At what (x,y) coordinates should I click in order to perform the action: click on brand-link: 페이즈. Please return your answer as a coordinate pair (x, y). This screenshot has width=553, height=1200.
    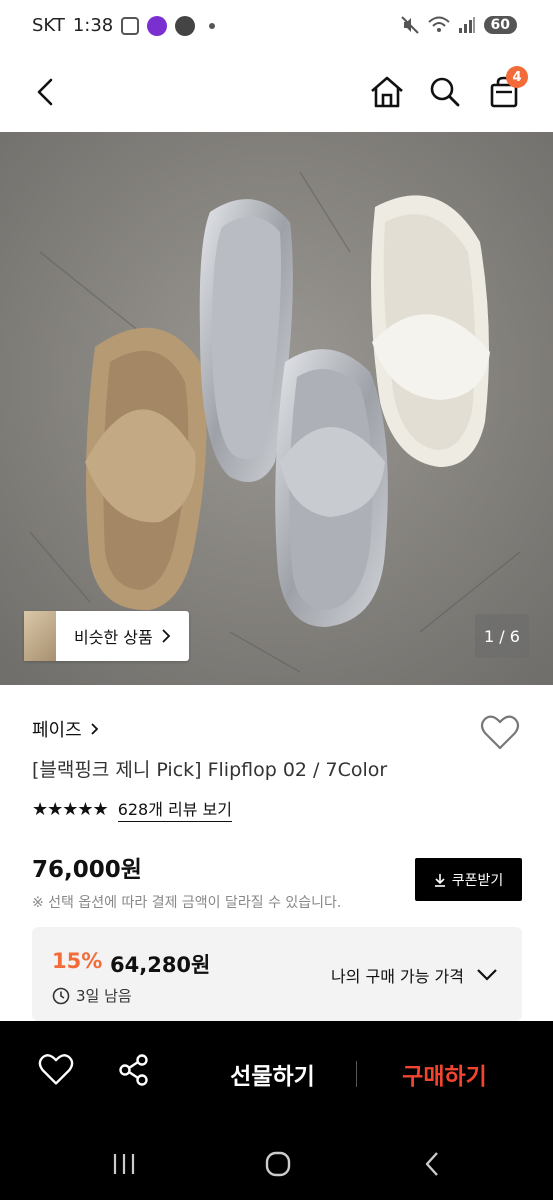
    Looking at the image, I should click on (65, 729).